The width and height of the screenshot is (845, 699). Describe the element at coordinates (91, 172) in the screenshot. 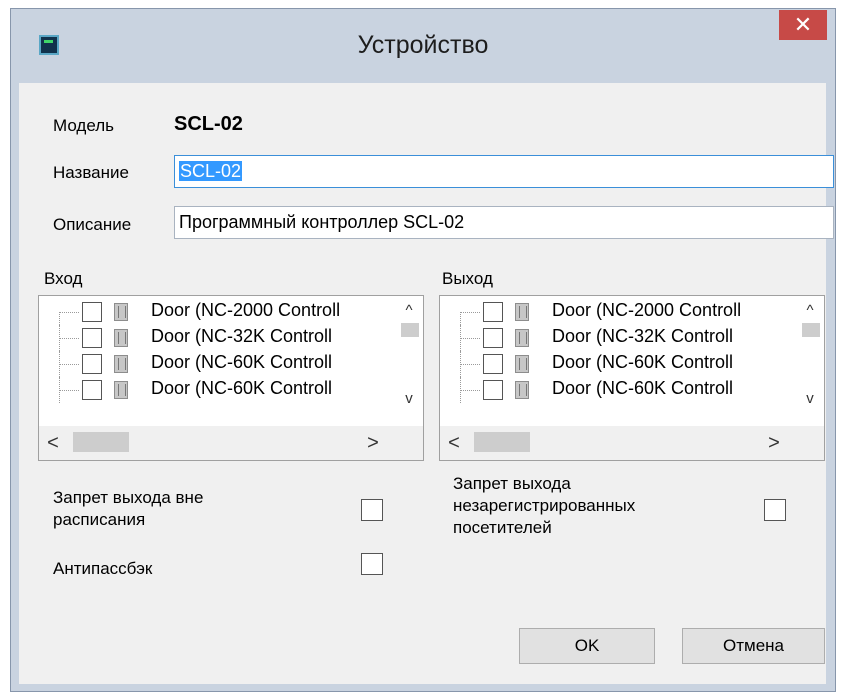

I see `name-label: Название` at that location.